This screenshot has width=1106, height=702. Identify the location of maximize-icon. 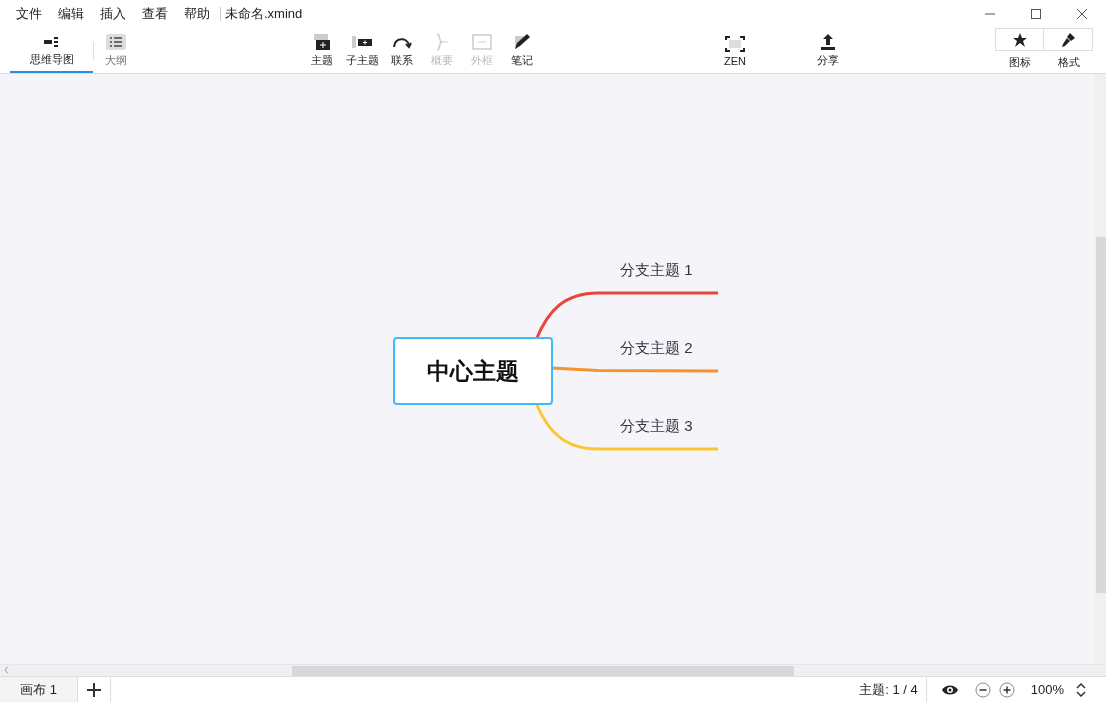
(1036, 14).